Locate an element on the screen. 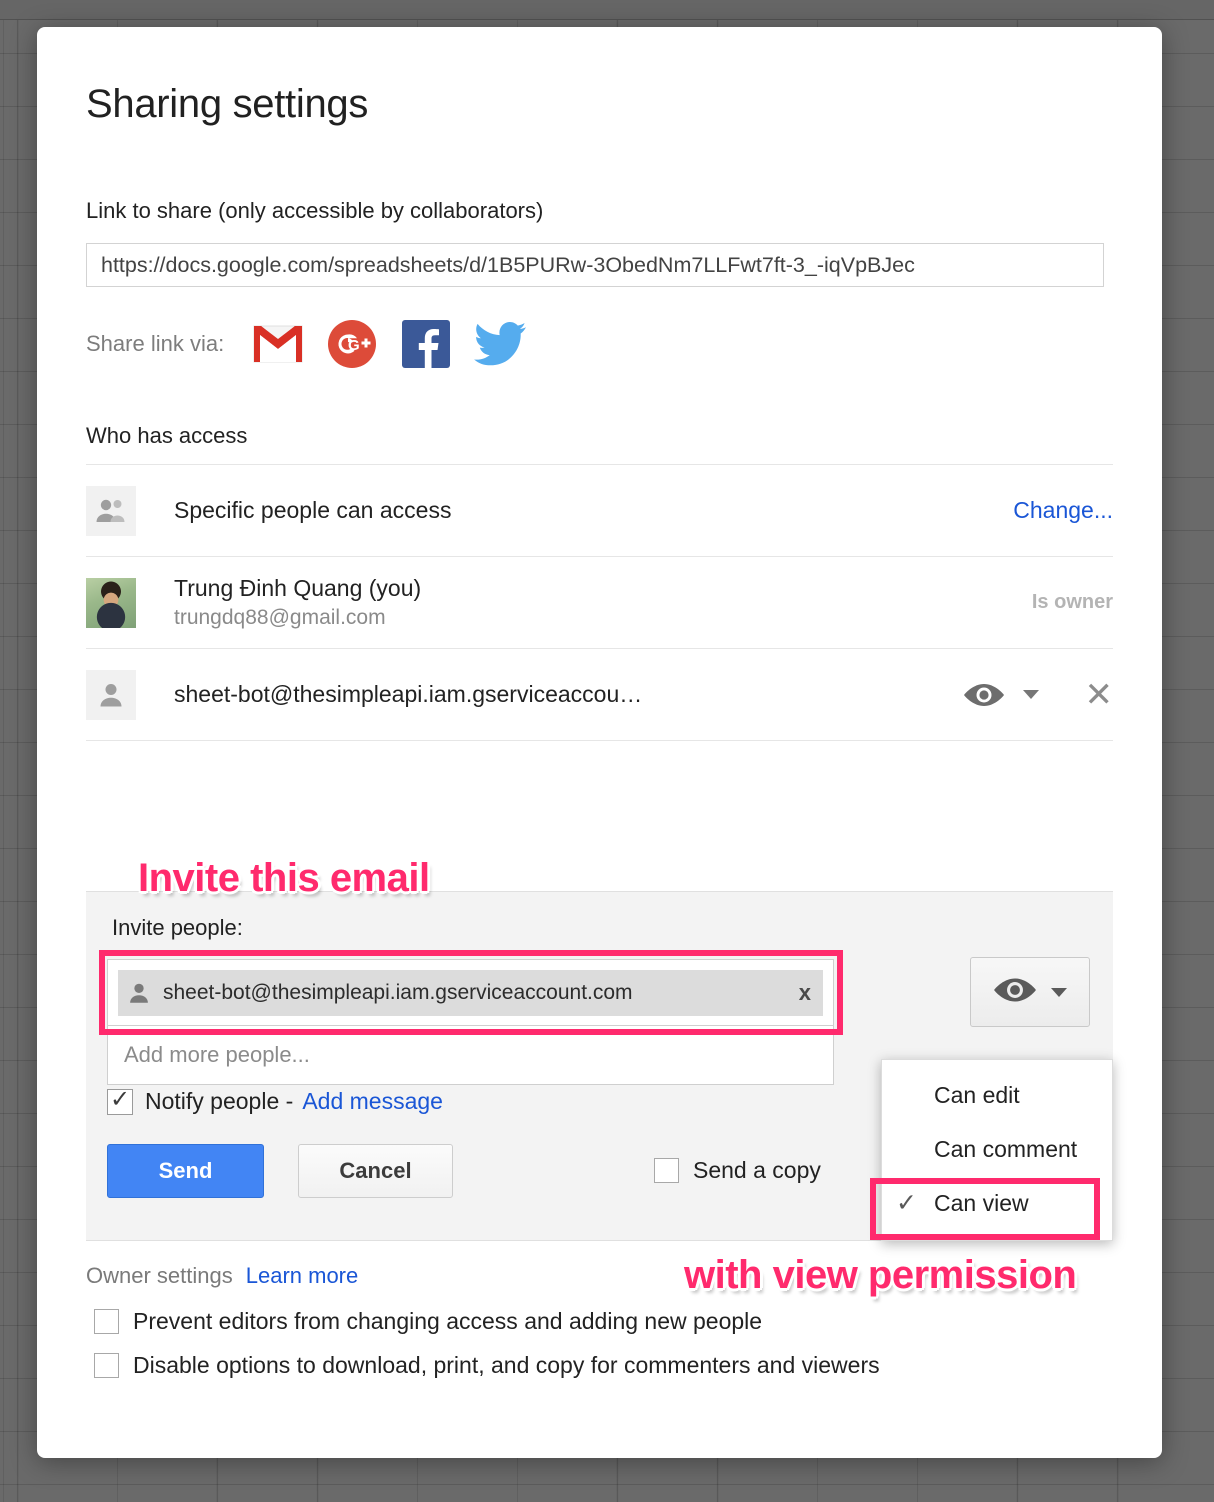 Image resolution: width=1214 pixels, height=1502 pixels. menu-item-can-comment: Can comment is located at coordinates (997, 1149).